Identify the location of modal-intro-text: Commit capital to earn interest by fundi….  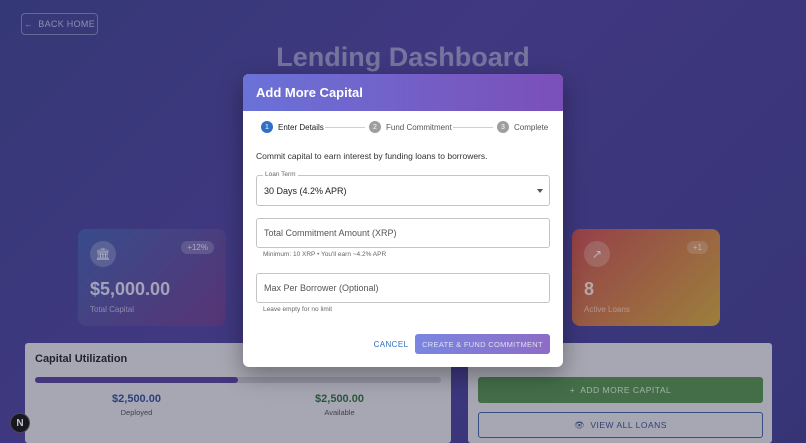
(372, 156).